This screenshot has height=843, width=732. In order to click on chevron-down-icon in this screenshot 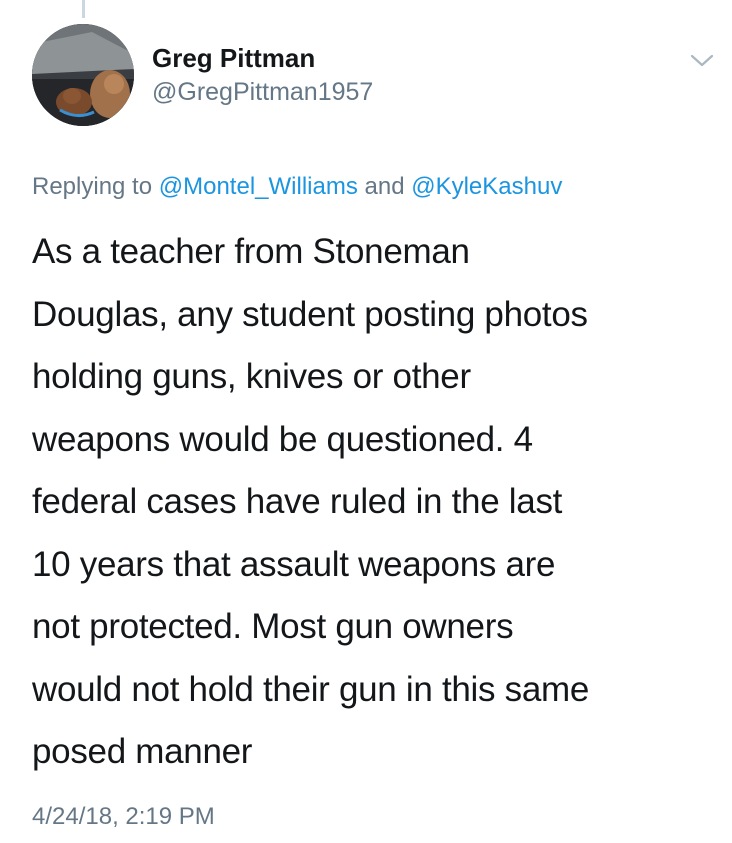, I will do `click(702, 60)`.